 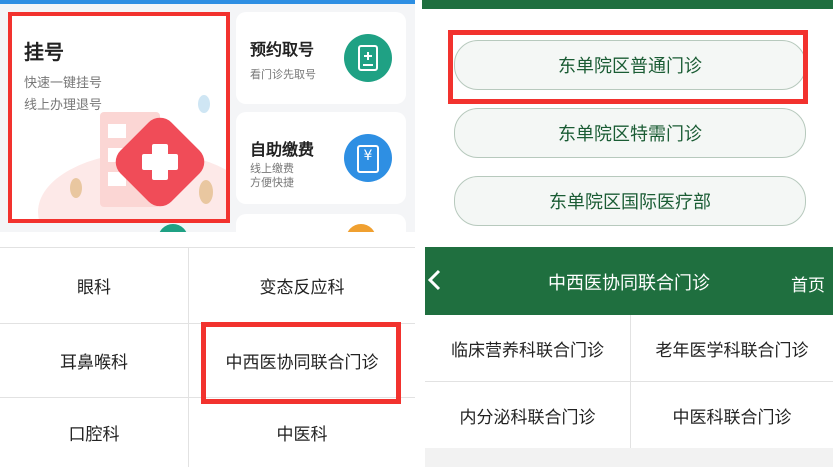 What do you see at coordinates (629, 283) in the screenshot?
I see `nav-title: 中西医协同联合门诊` at bounding box center [629, 283].